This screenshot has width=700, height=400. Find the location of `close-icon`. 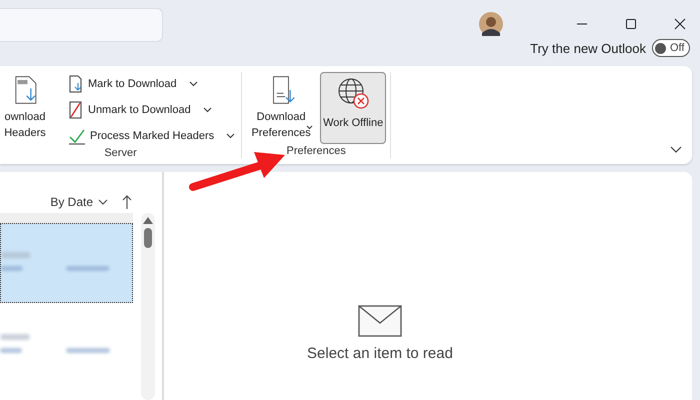

close-icon is located at coordinates (680, 24).